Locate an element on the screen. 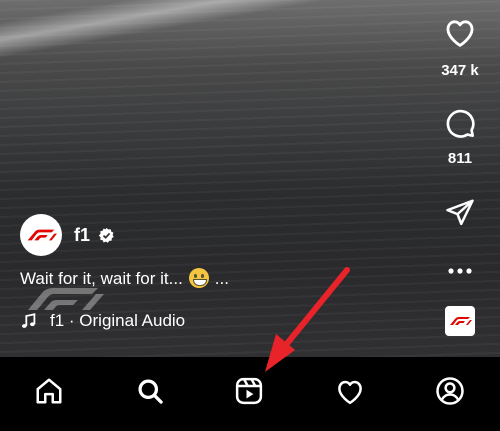  comment-icon is located at coordinates (460, 123).